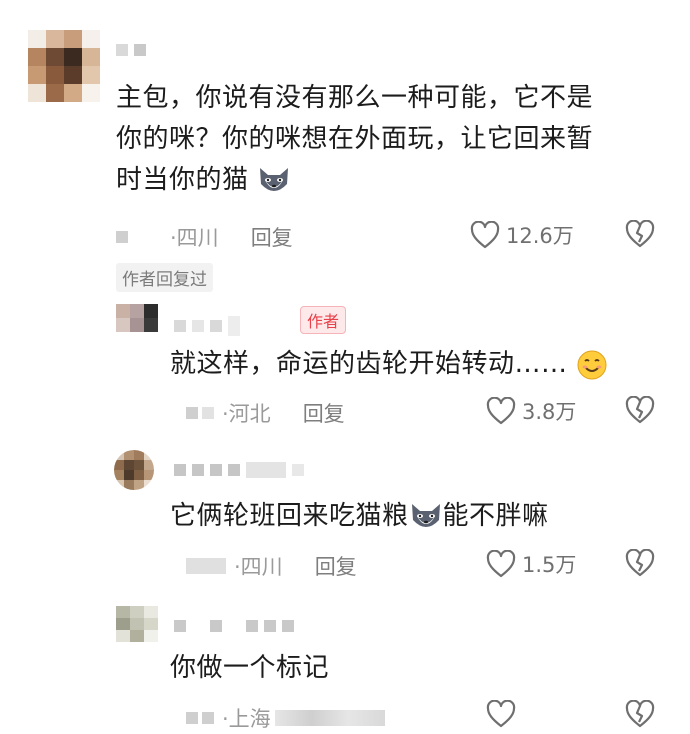 This screenshot has height=734, width=690. Describe the element at coordinates (386, 180) in the screenshot. I see `comment-line: 时当你的猫` at that location.